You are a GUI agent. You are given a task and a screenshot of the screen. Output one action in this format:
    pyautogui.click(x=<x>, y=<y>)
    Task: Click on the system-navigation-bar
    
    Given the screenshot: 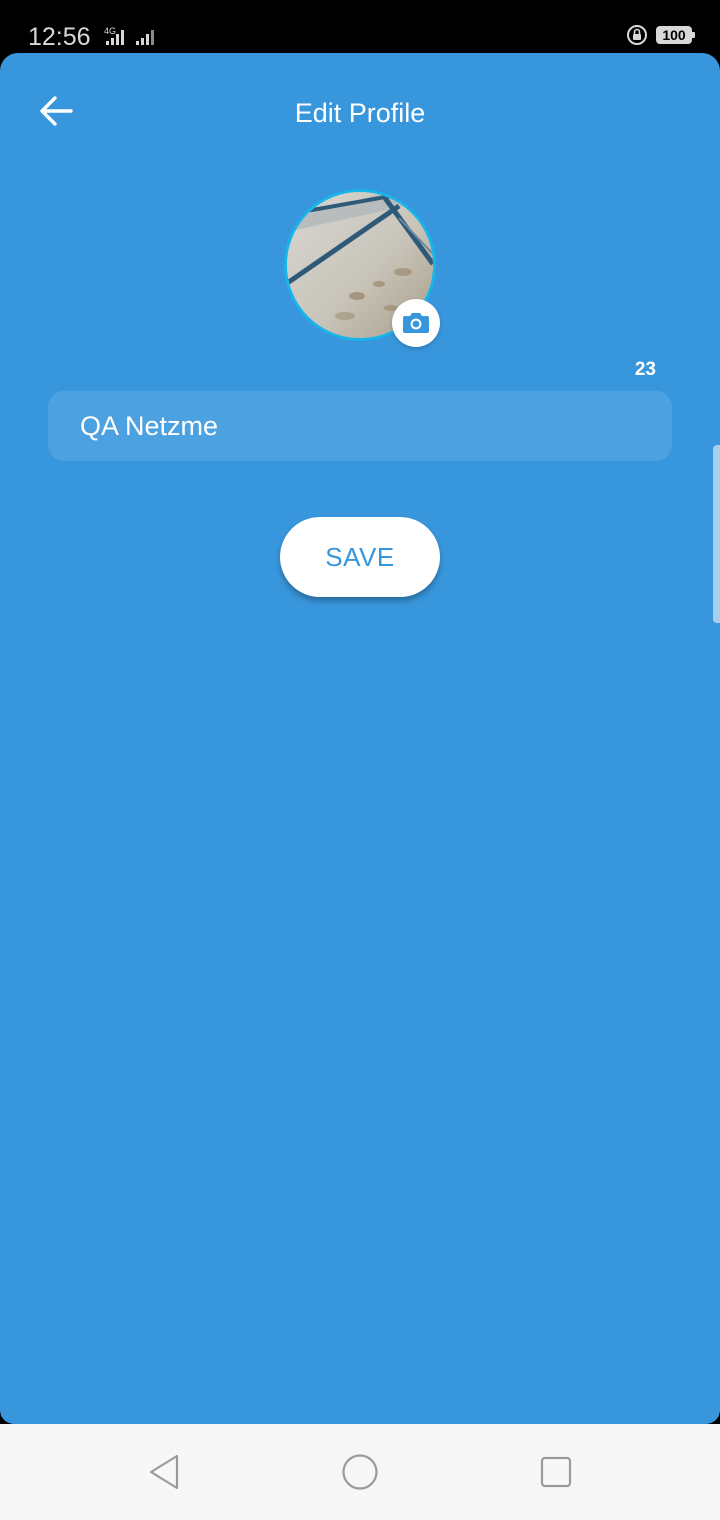 What is the action you would take?
    pyautogui.click(x=360, y=1472)
    